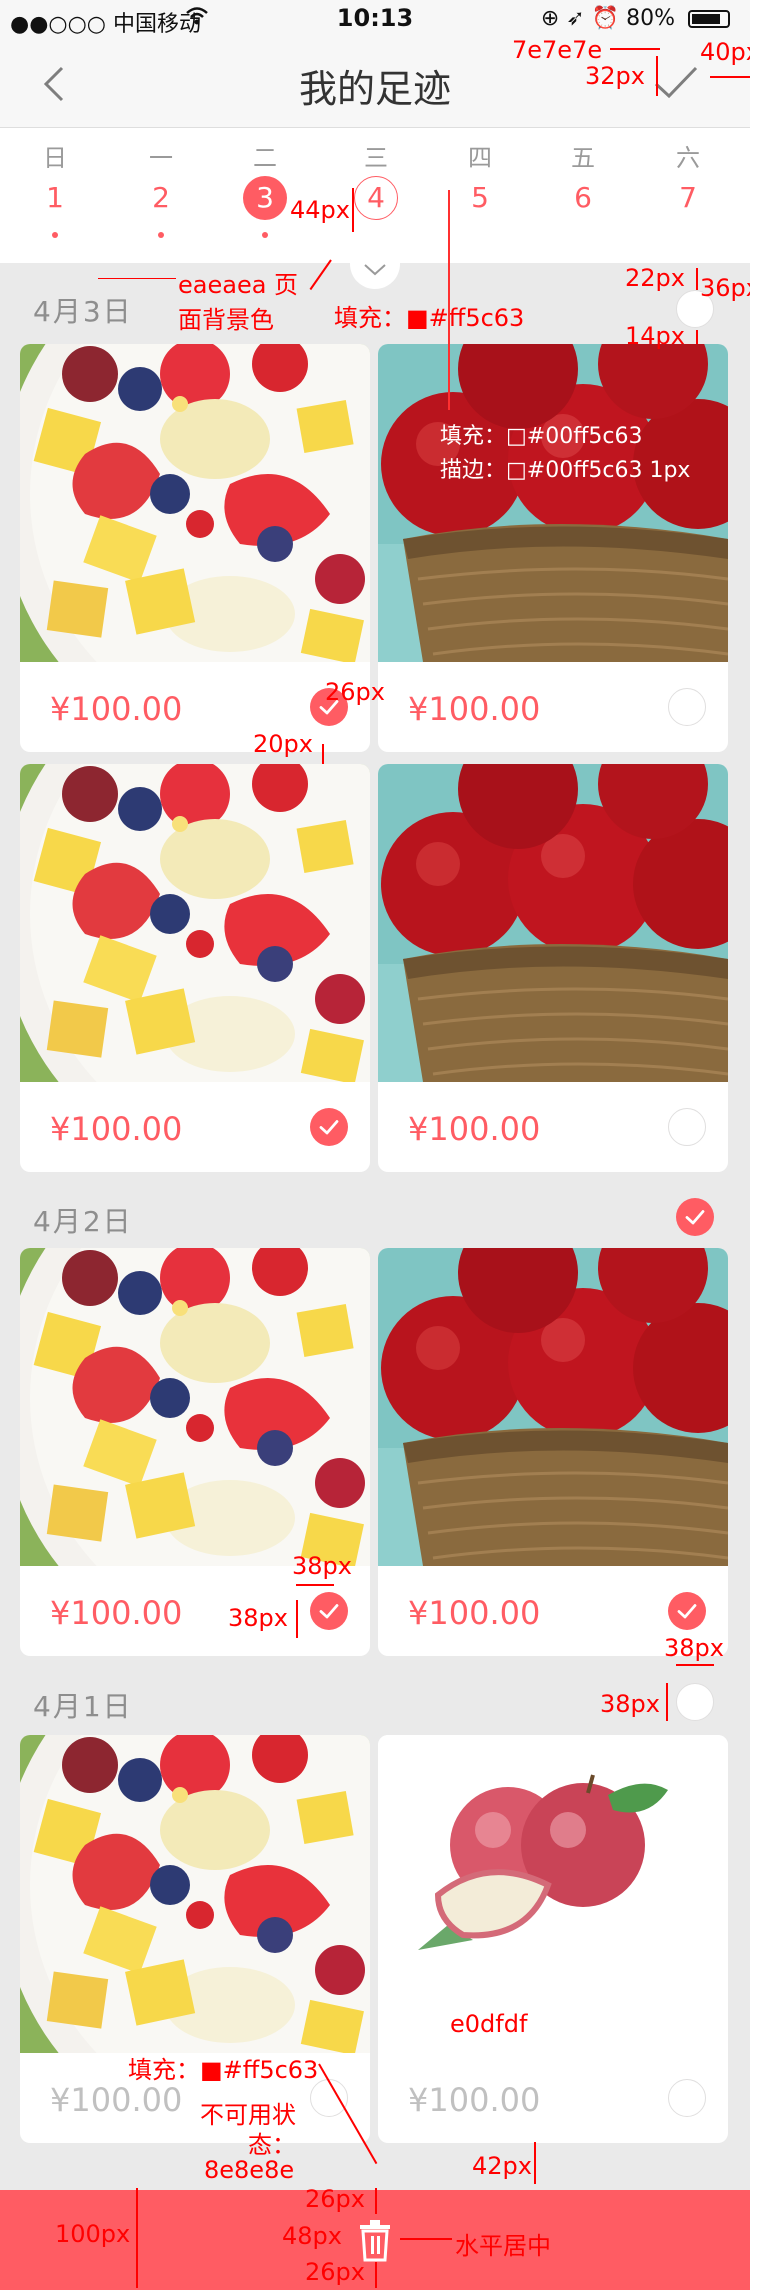  What do you see at coordinates (583, 179) in the screenshot?
I see `day-6: 五 6` at bounding box center [583, 179].